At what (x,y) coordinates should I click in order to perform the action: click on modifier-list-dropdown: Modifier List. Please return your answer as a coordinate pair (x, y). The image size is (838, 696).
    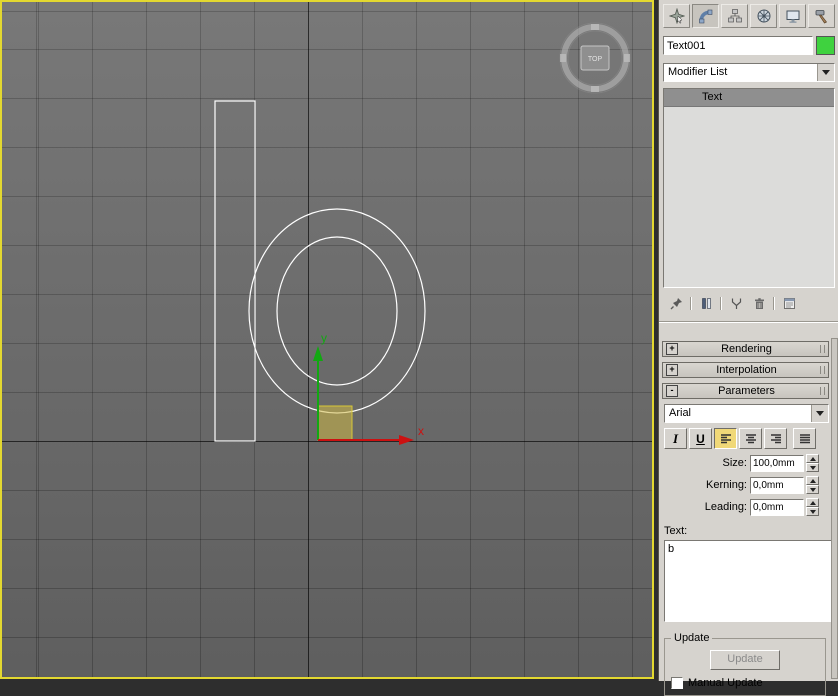
    Looking at the image, I should click on (749, 72).